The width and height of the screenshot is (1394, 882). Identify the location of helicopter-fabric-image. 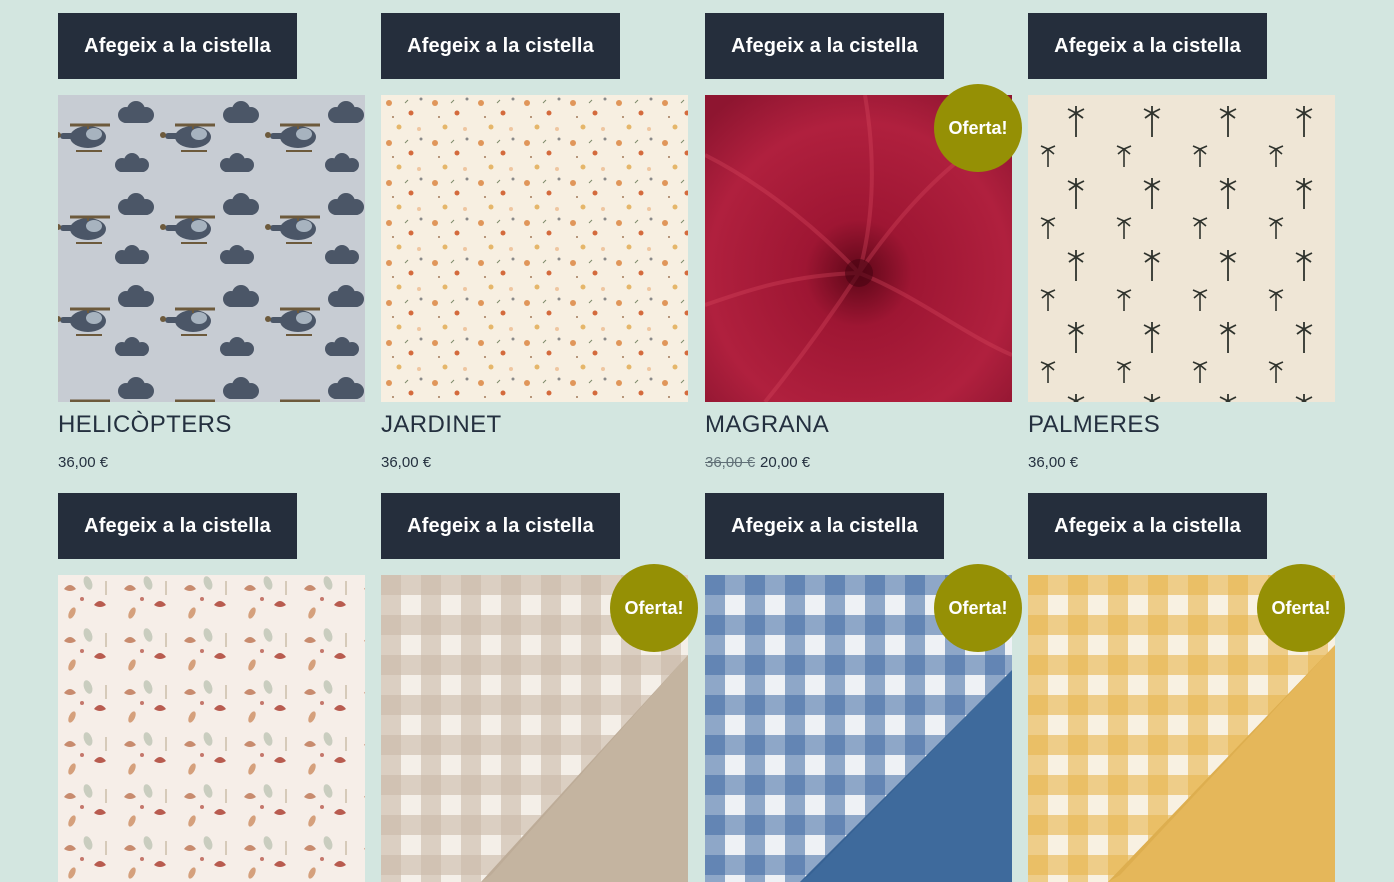
(211, 248).